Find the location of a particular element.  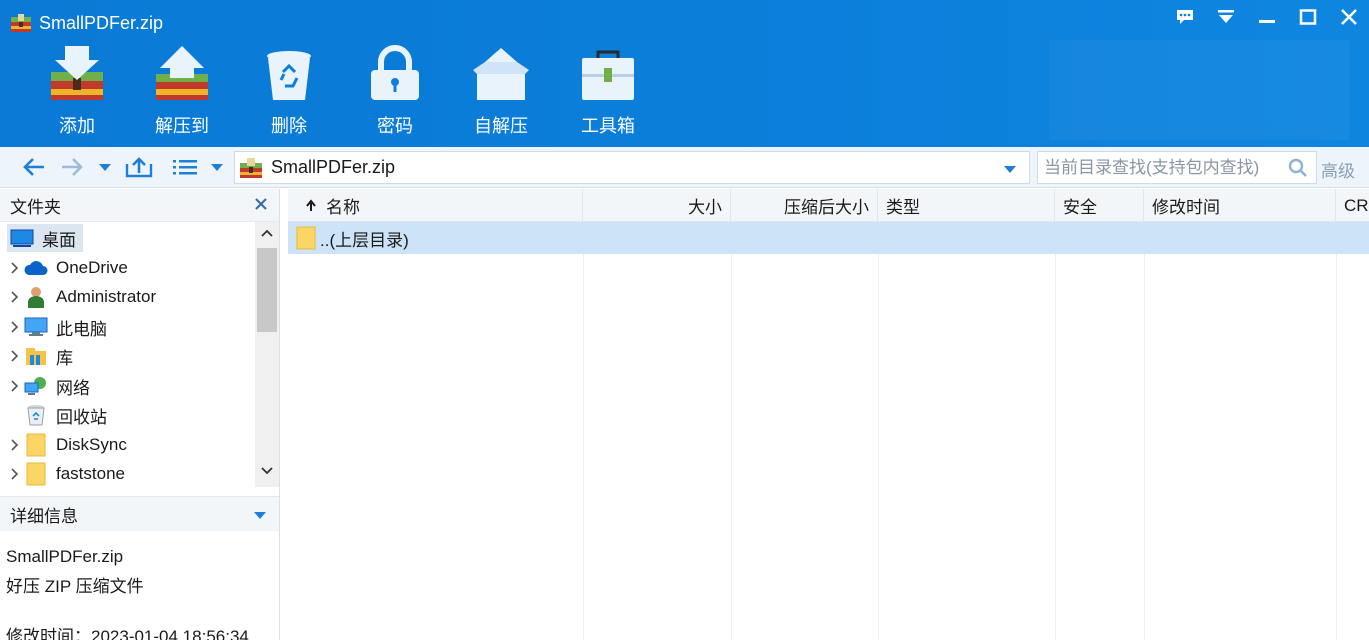

path-field: SmallPDFer.zip is located at coordinates (632, 167).